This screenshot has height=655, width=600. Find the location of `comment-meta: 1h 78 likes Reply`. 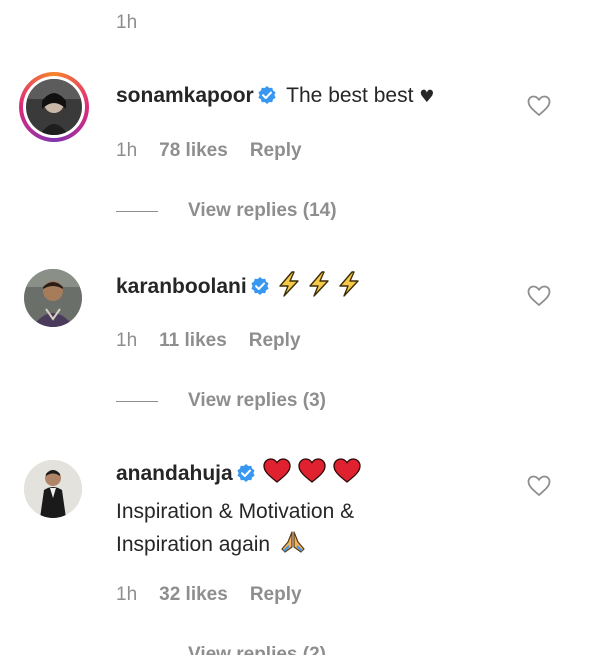

comment-meta: 1h 78 likes Reply is located at coordinates (220, 151).